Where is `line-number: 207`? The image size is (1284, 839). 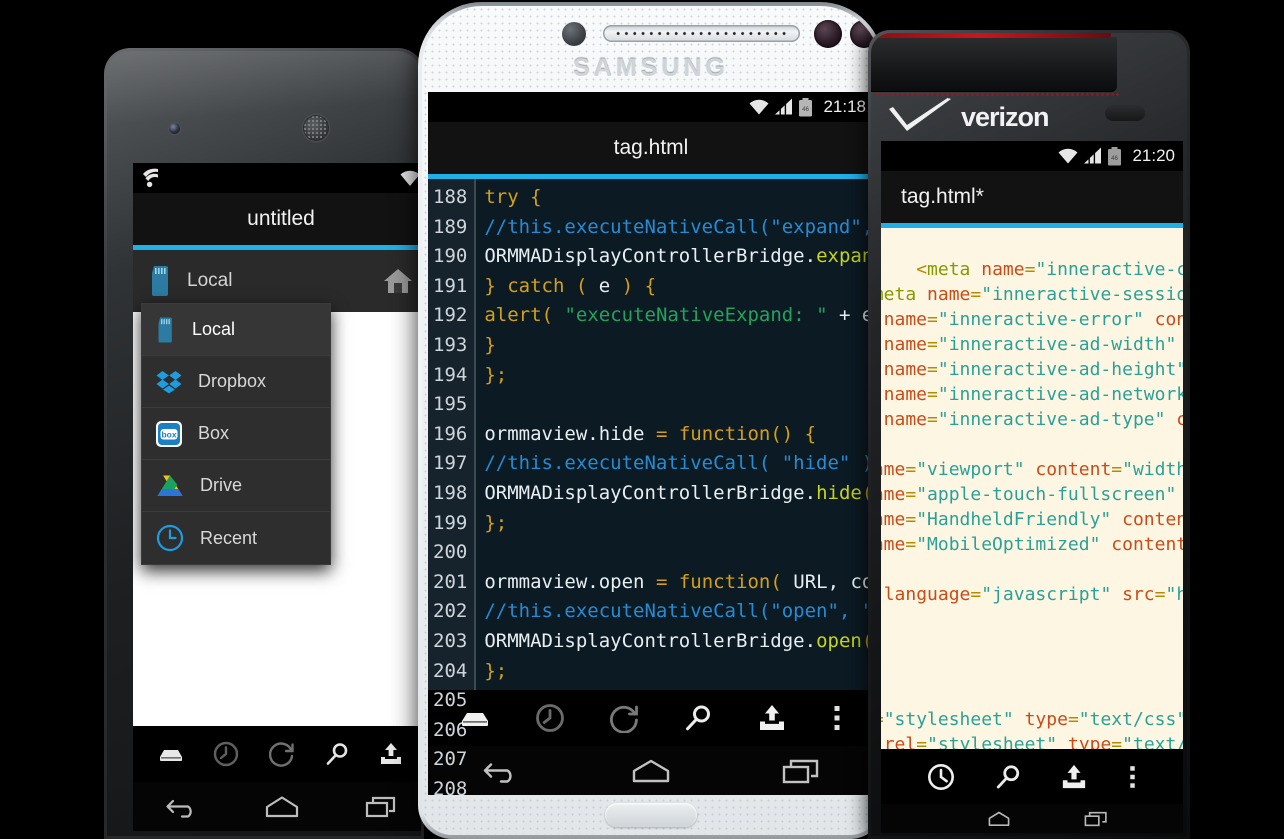 line-number: 207 is located at coordinates (450, 759).